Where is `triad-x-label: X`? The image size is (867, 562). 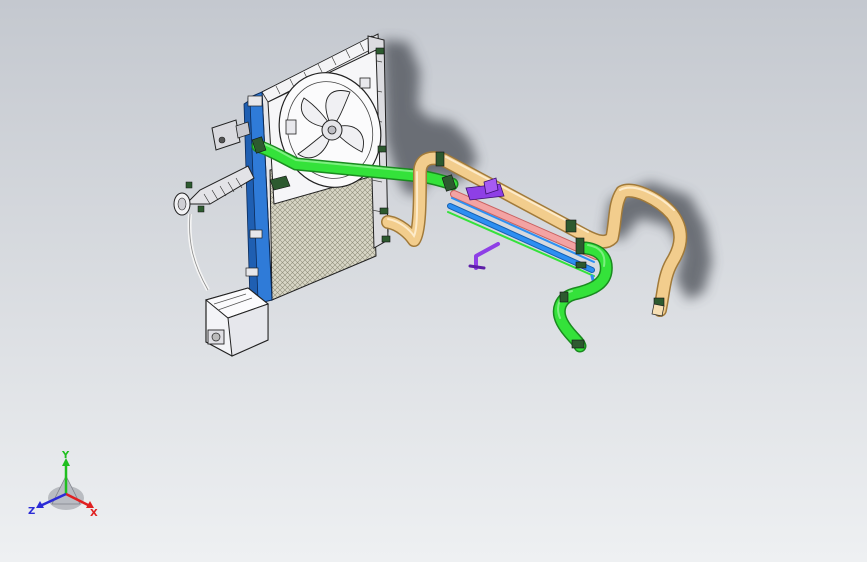
triad-x-label: X is located at coordinates (94, 513).